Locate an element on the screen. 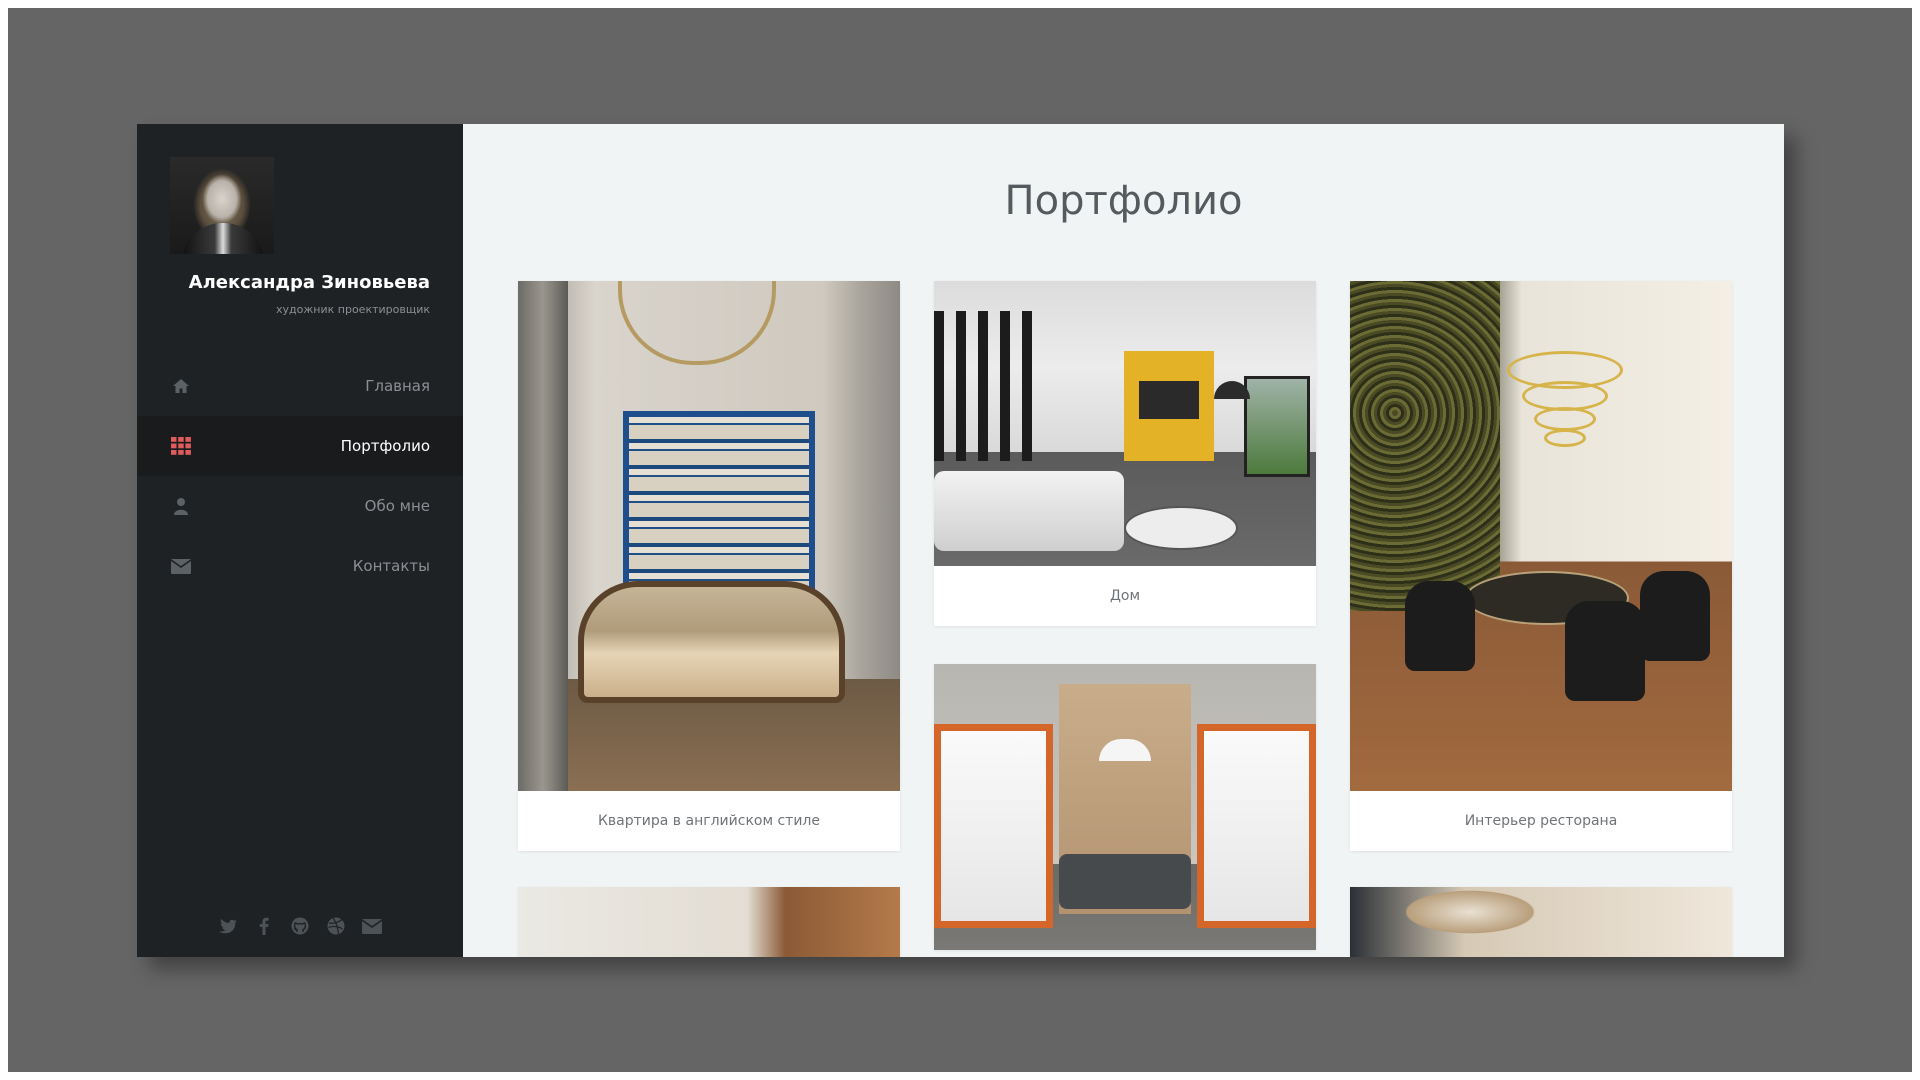 Image resolution: width=1920 pixels, height=1080 pixels. mail-icon is located at coordinates (372, 926).